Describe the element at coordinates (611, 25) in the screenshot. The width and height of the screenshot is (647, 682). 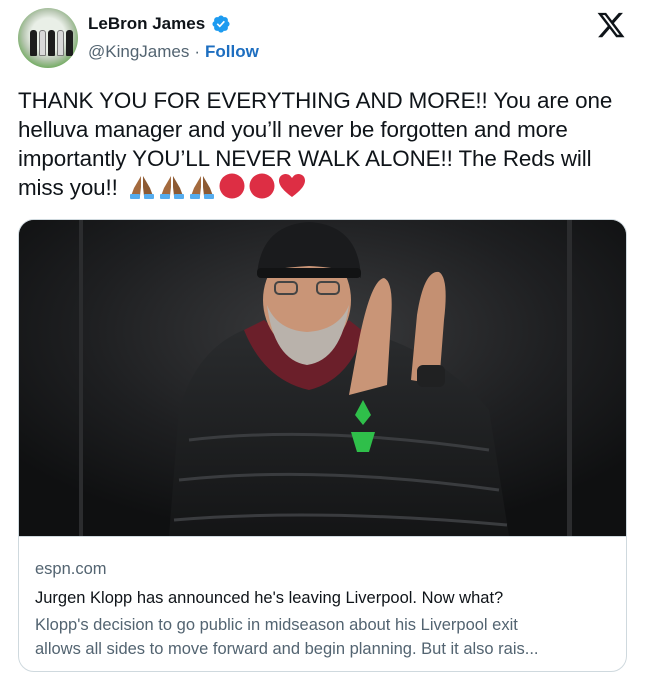
I see `x-logo-icon` at that location.